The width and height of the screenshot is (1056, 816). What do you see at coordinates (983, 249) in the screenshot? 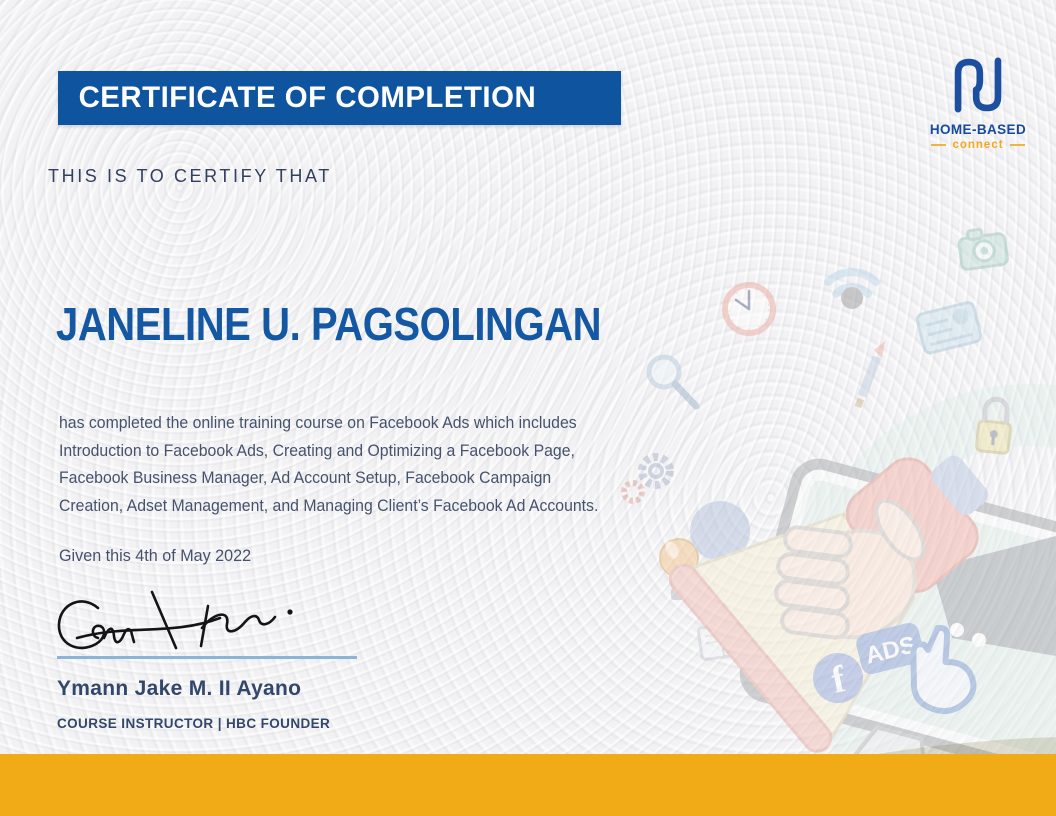
I see `camera-icon` at bounding box center [983, 249].